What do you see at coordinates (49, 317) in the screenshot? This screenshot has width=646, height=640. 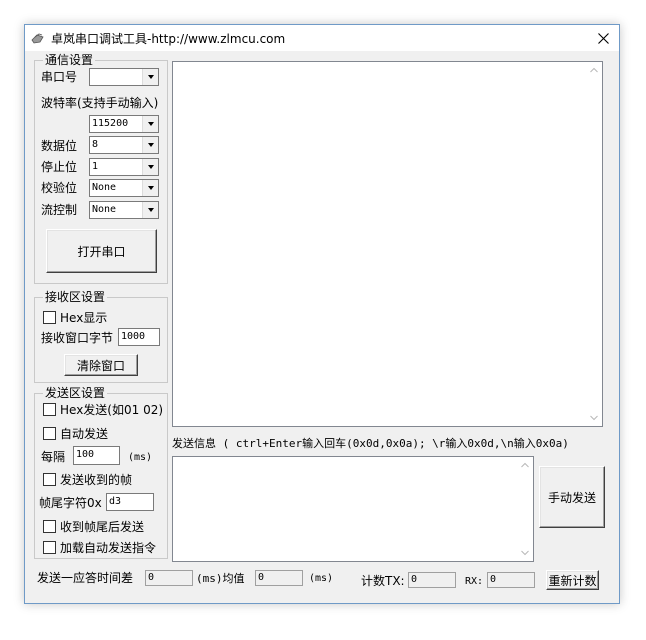 I see `hex-display-checkbox` at bounding box center [49, 317].